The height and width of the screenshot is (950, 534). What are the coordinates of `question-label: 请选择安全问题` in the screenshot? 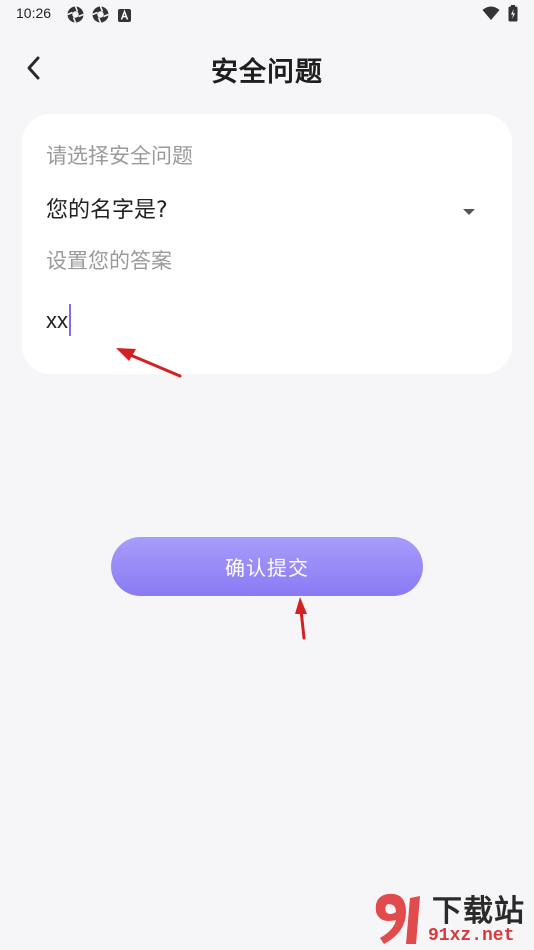 It's located at (119, 156).